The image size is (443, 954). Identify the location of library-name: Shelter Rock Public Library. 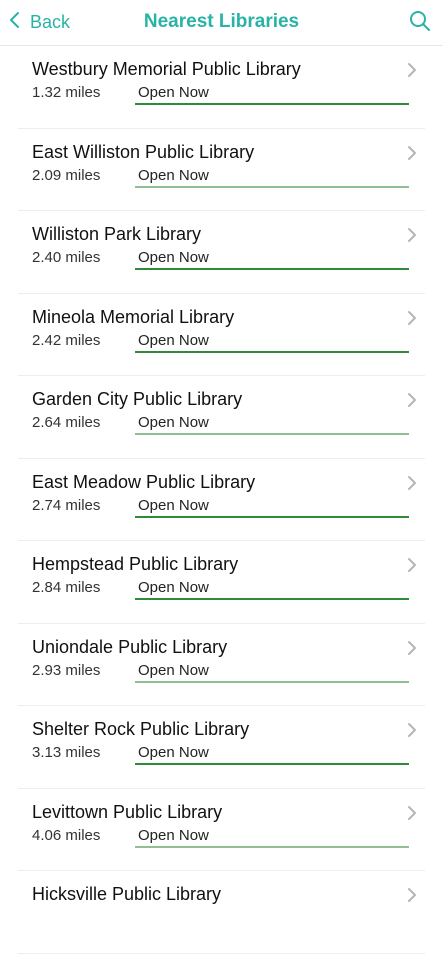
(141, 729).